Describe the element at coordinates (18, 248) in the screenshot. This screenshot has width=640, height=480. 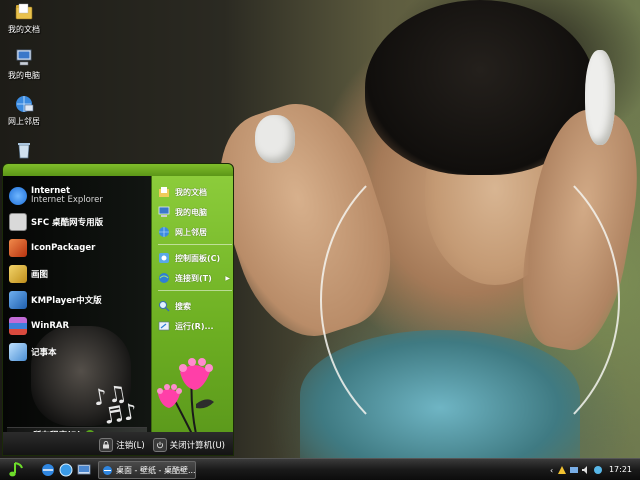
I see `iconpackager-icon` at that location.